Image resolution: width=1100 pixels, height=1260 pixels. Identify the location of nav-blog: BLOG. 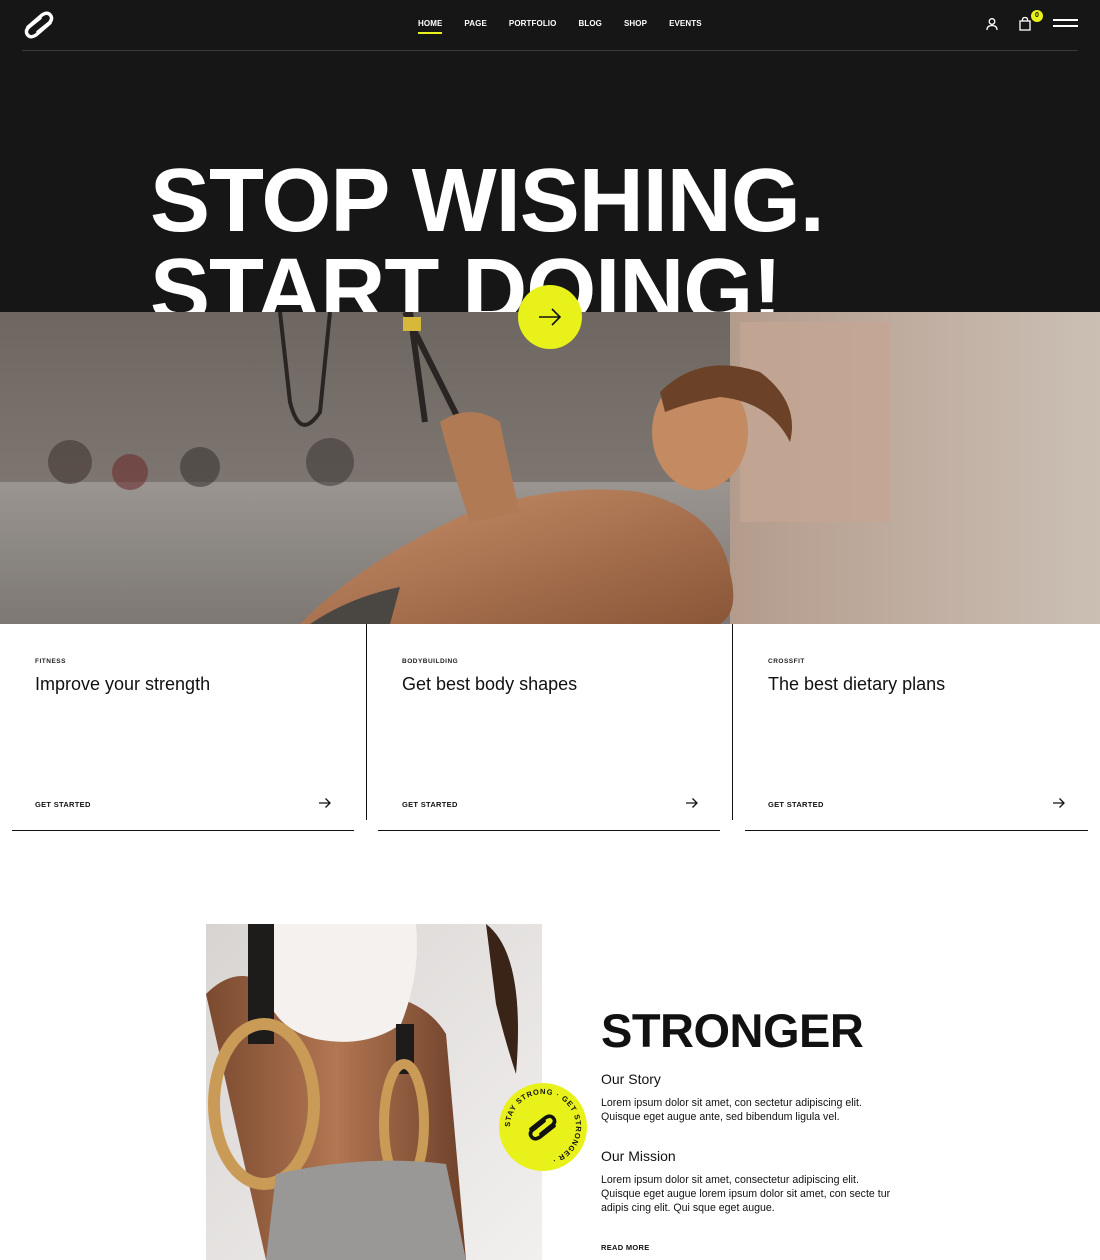
(590, 26).